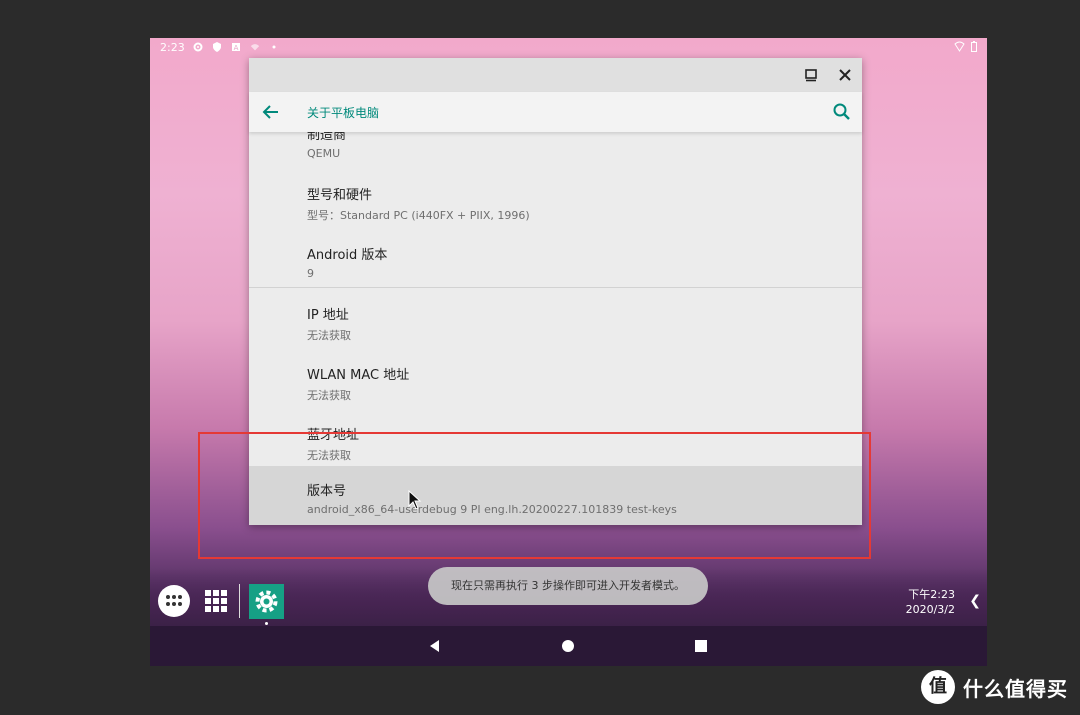 This screenshot has height=715, width=1080. What do you see at coordinates (555, 268) in the screenshot?
I see `list-item-android-version: Android 版本 9` at bounding box center [555, 268].